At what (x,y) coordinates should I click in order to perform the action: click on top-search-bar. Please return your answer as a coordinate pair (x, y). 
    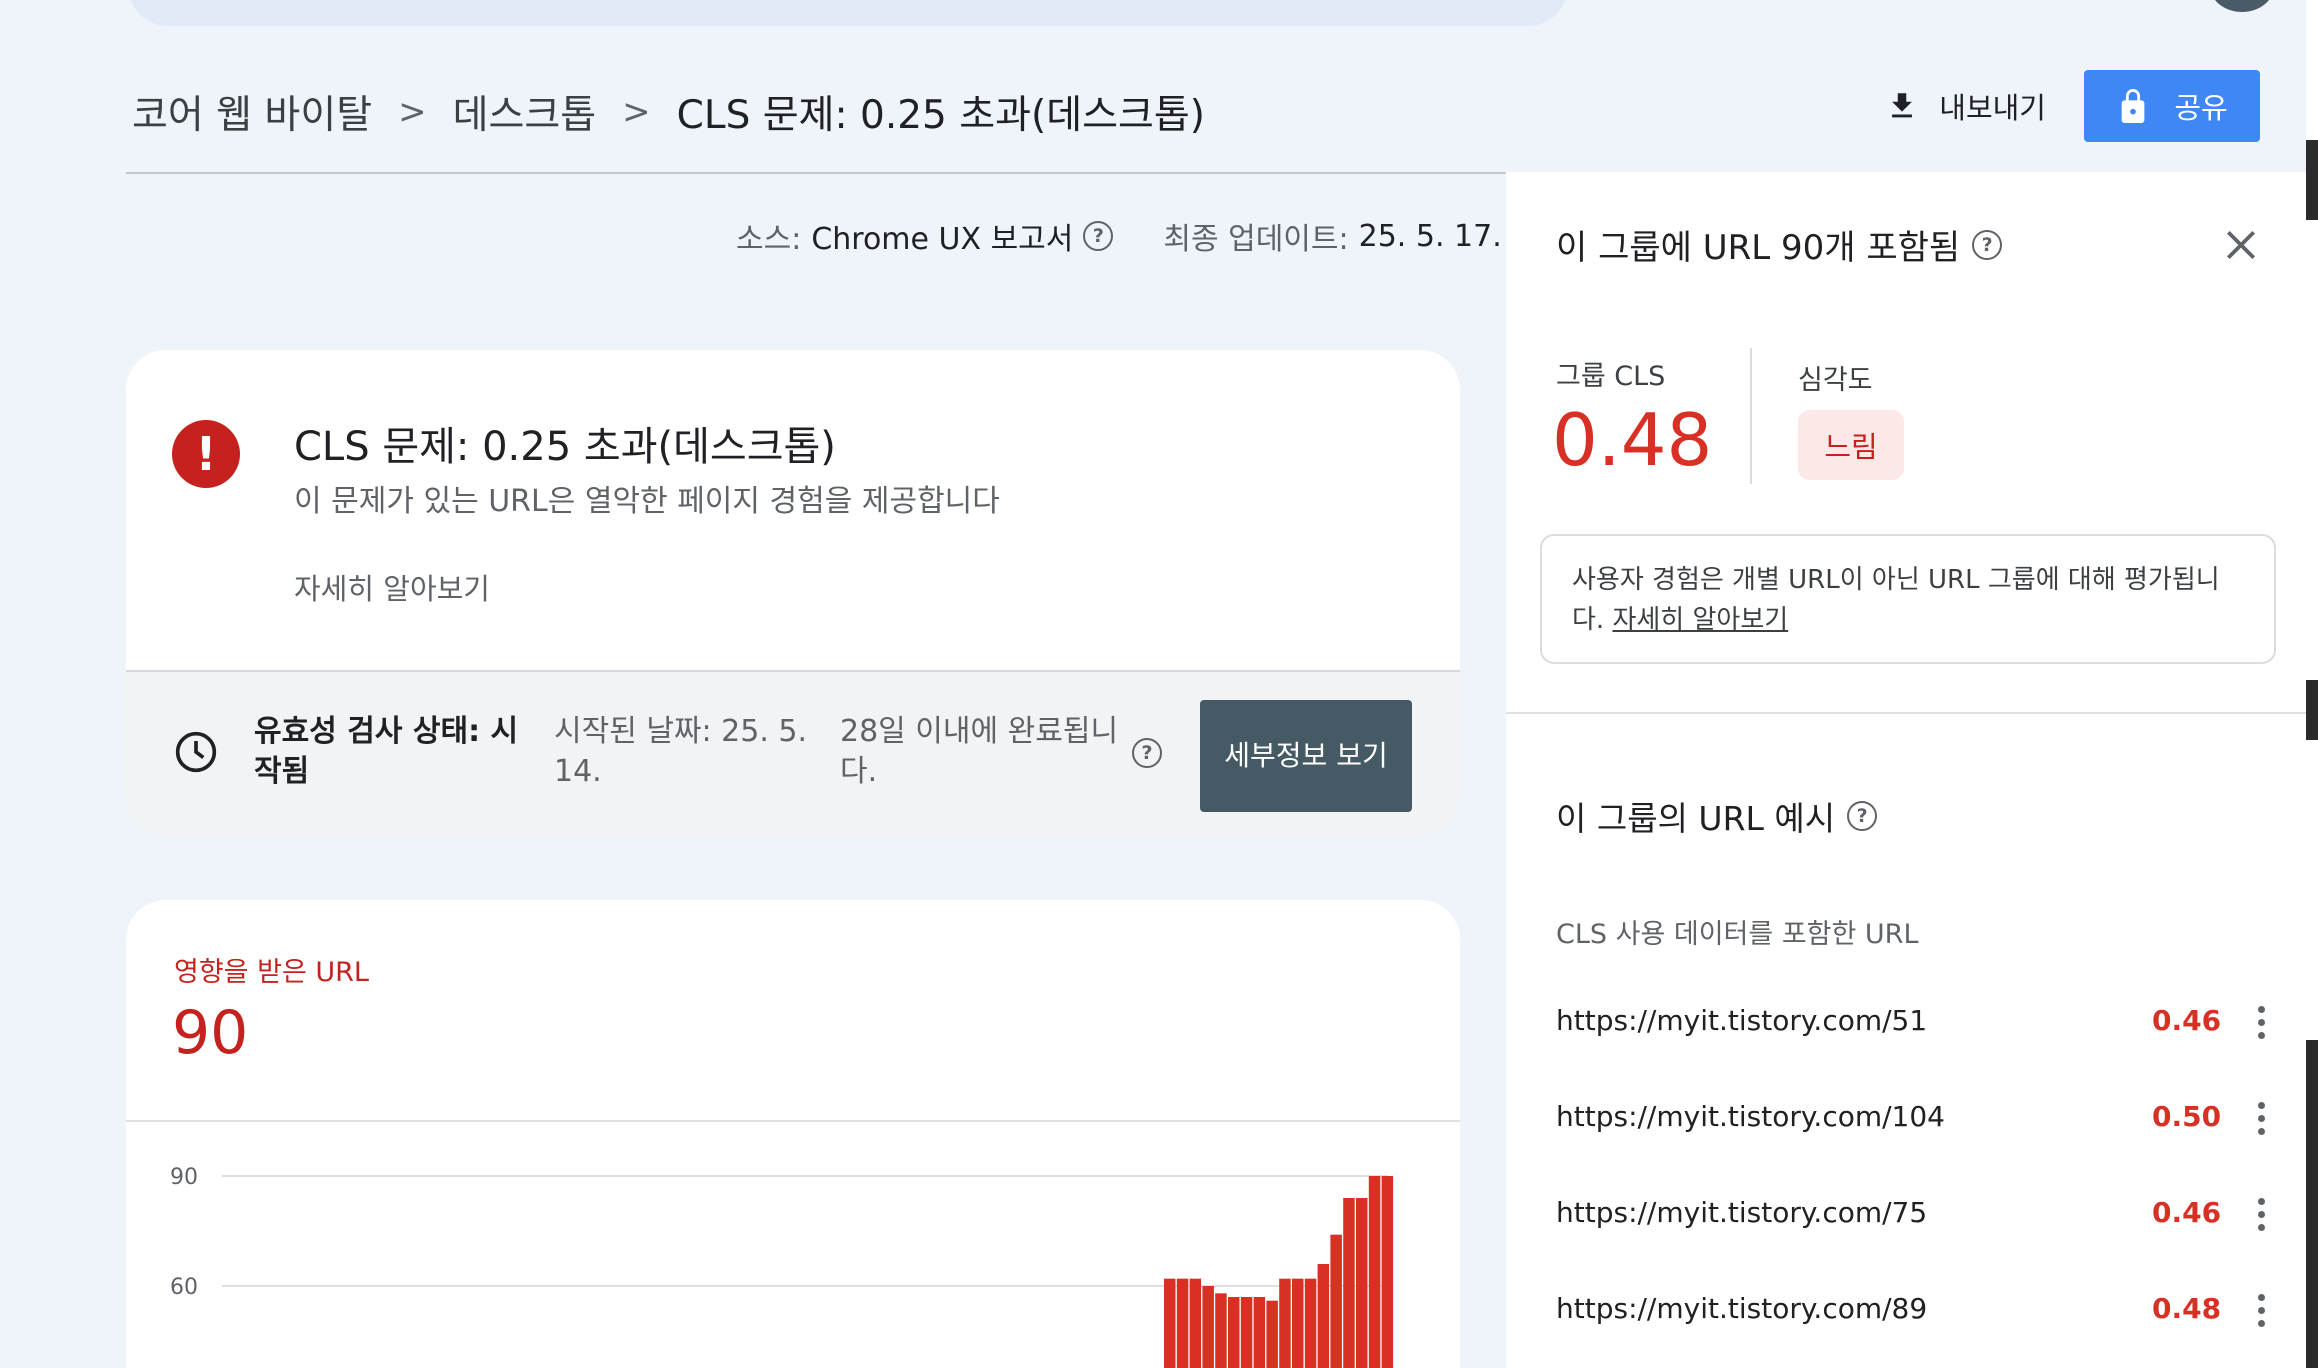
    Looking at the image, I should click on (848, 13).